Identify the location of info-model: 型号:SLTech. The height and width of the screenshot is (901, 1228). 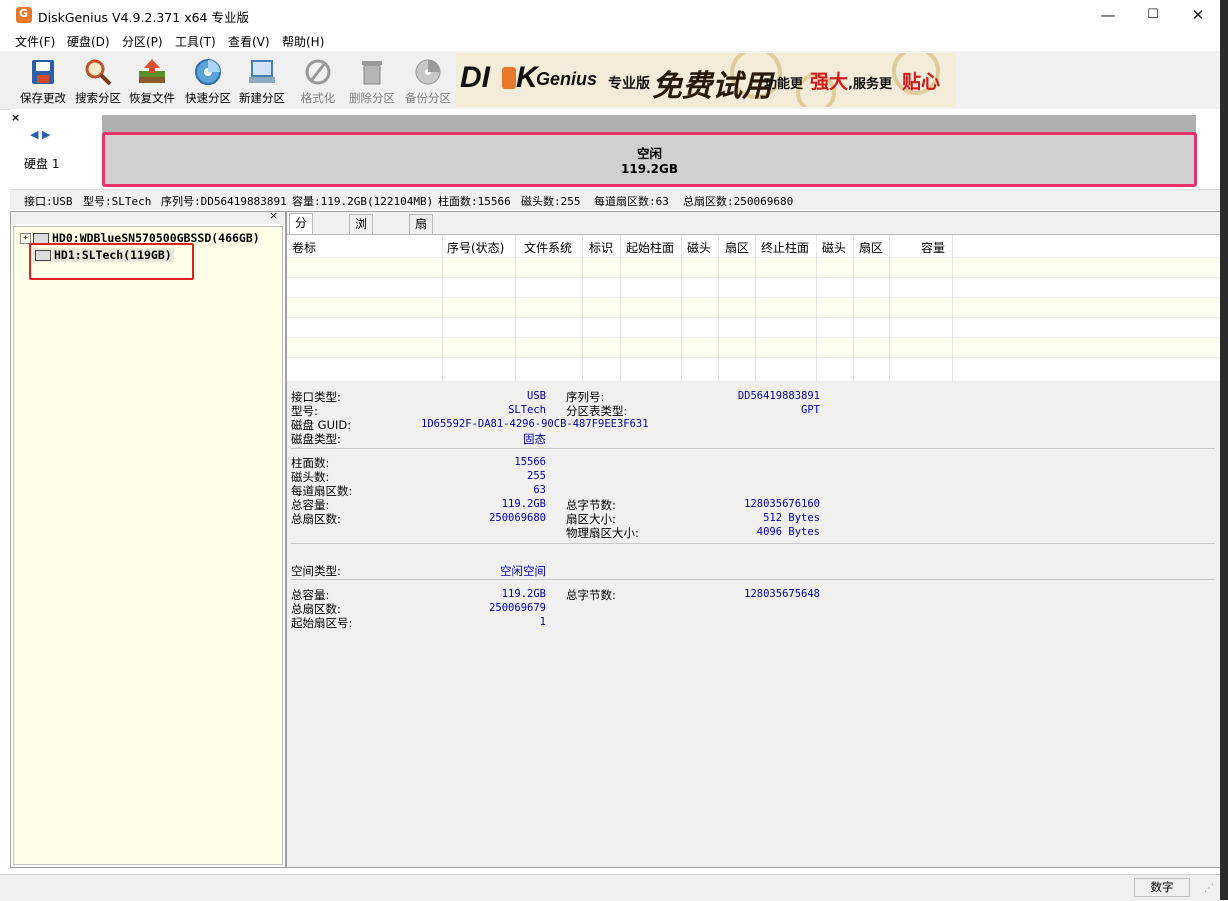
(117, 201).